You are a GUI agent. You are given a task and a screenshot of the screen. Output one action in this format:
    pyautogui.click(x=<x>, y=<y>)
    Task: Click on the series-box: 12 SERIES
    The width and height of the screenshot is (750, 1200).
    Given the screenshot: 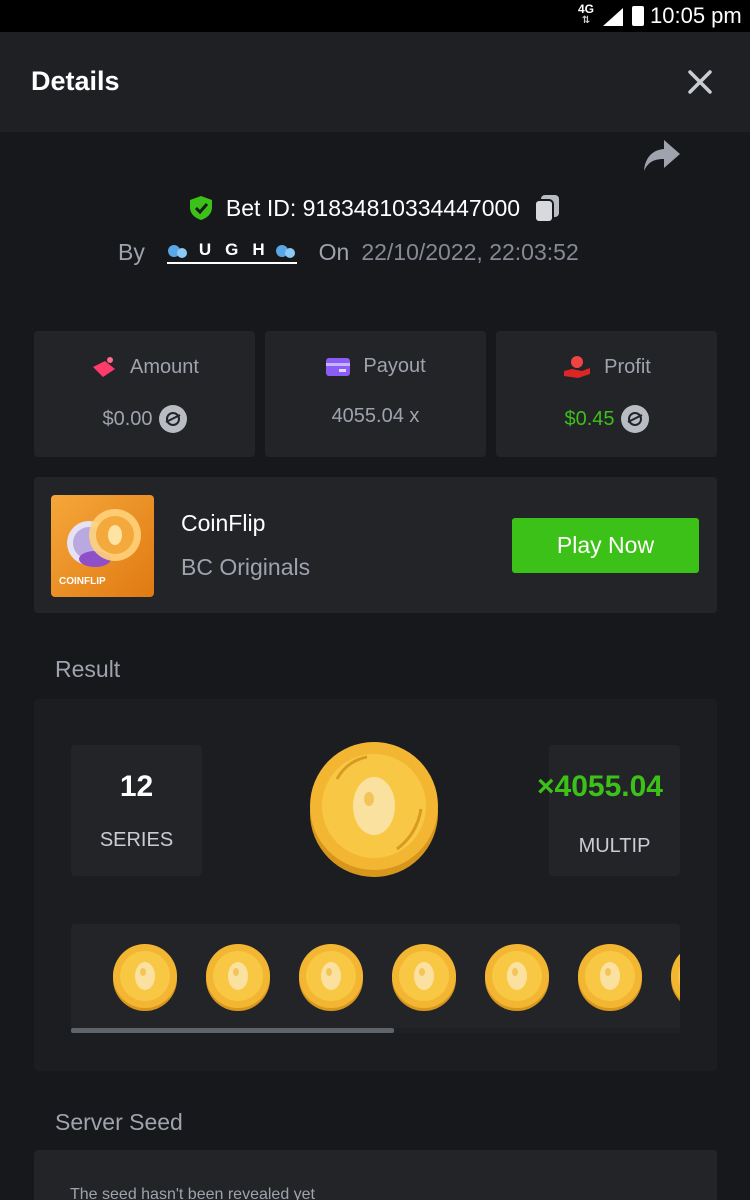 What is the action you would take?
    pyautogui.click(x=136, y=810)
    